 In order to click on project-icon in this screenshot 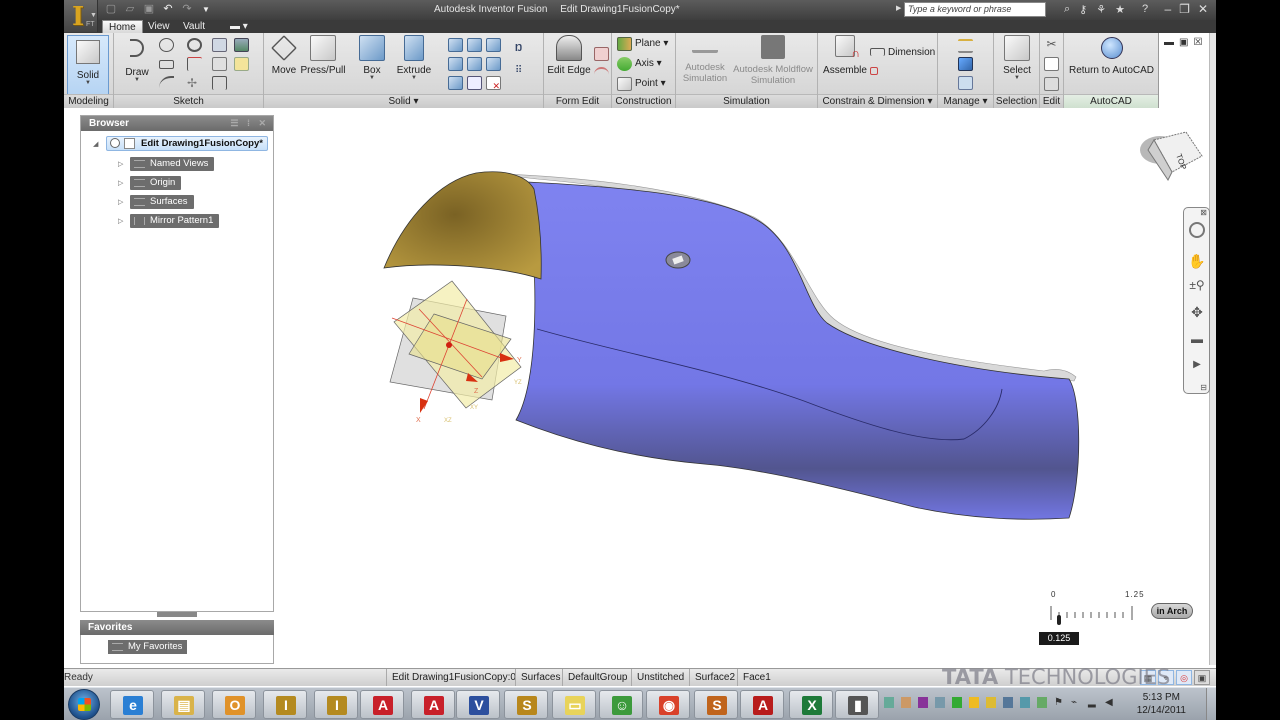, I will do `click(219, 45)`.